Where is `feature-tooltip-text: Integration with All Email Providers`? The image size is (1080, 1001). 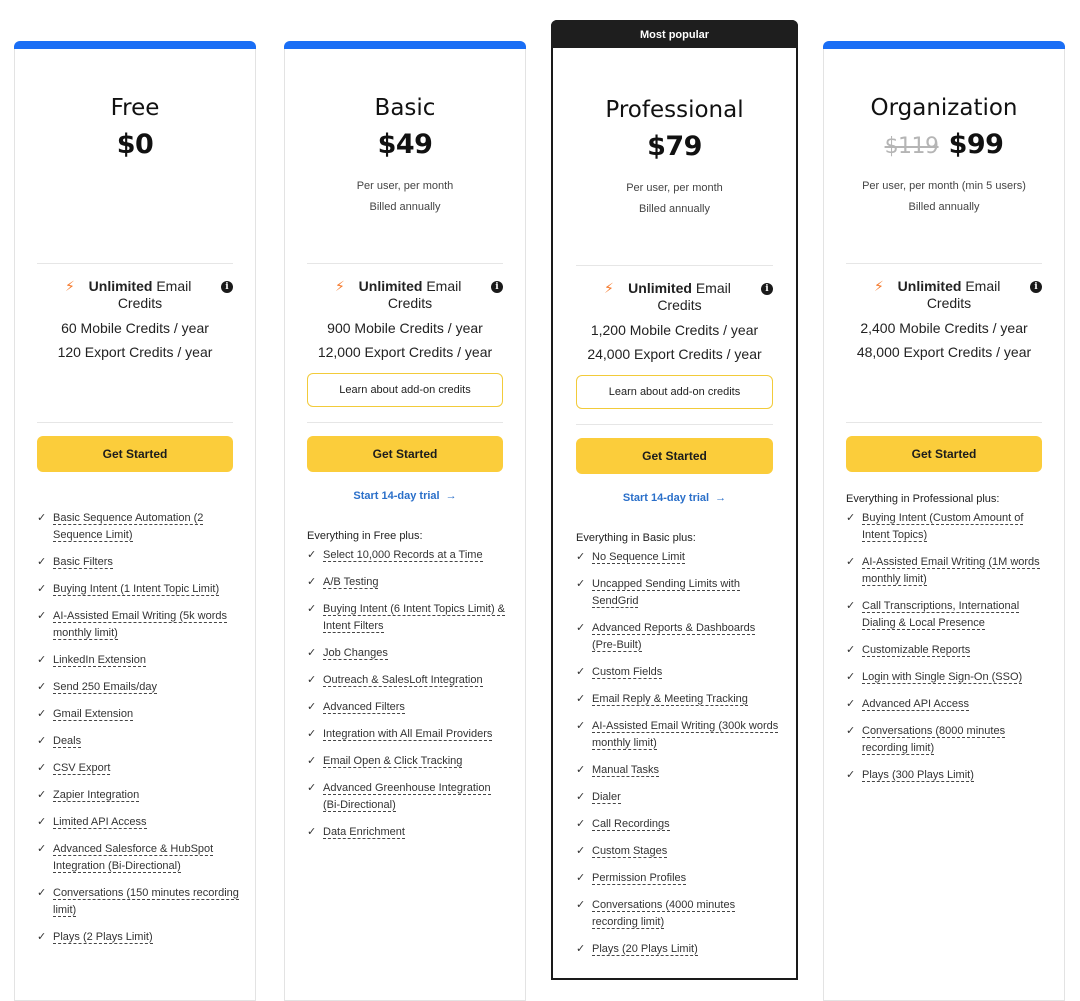 feature-tooltip-text: Integration with All Email Providers is located at coordinates (408, 734).